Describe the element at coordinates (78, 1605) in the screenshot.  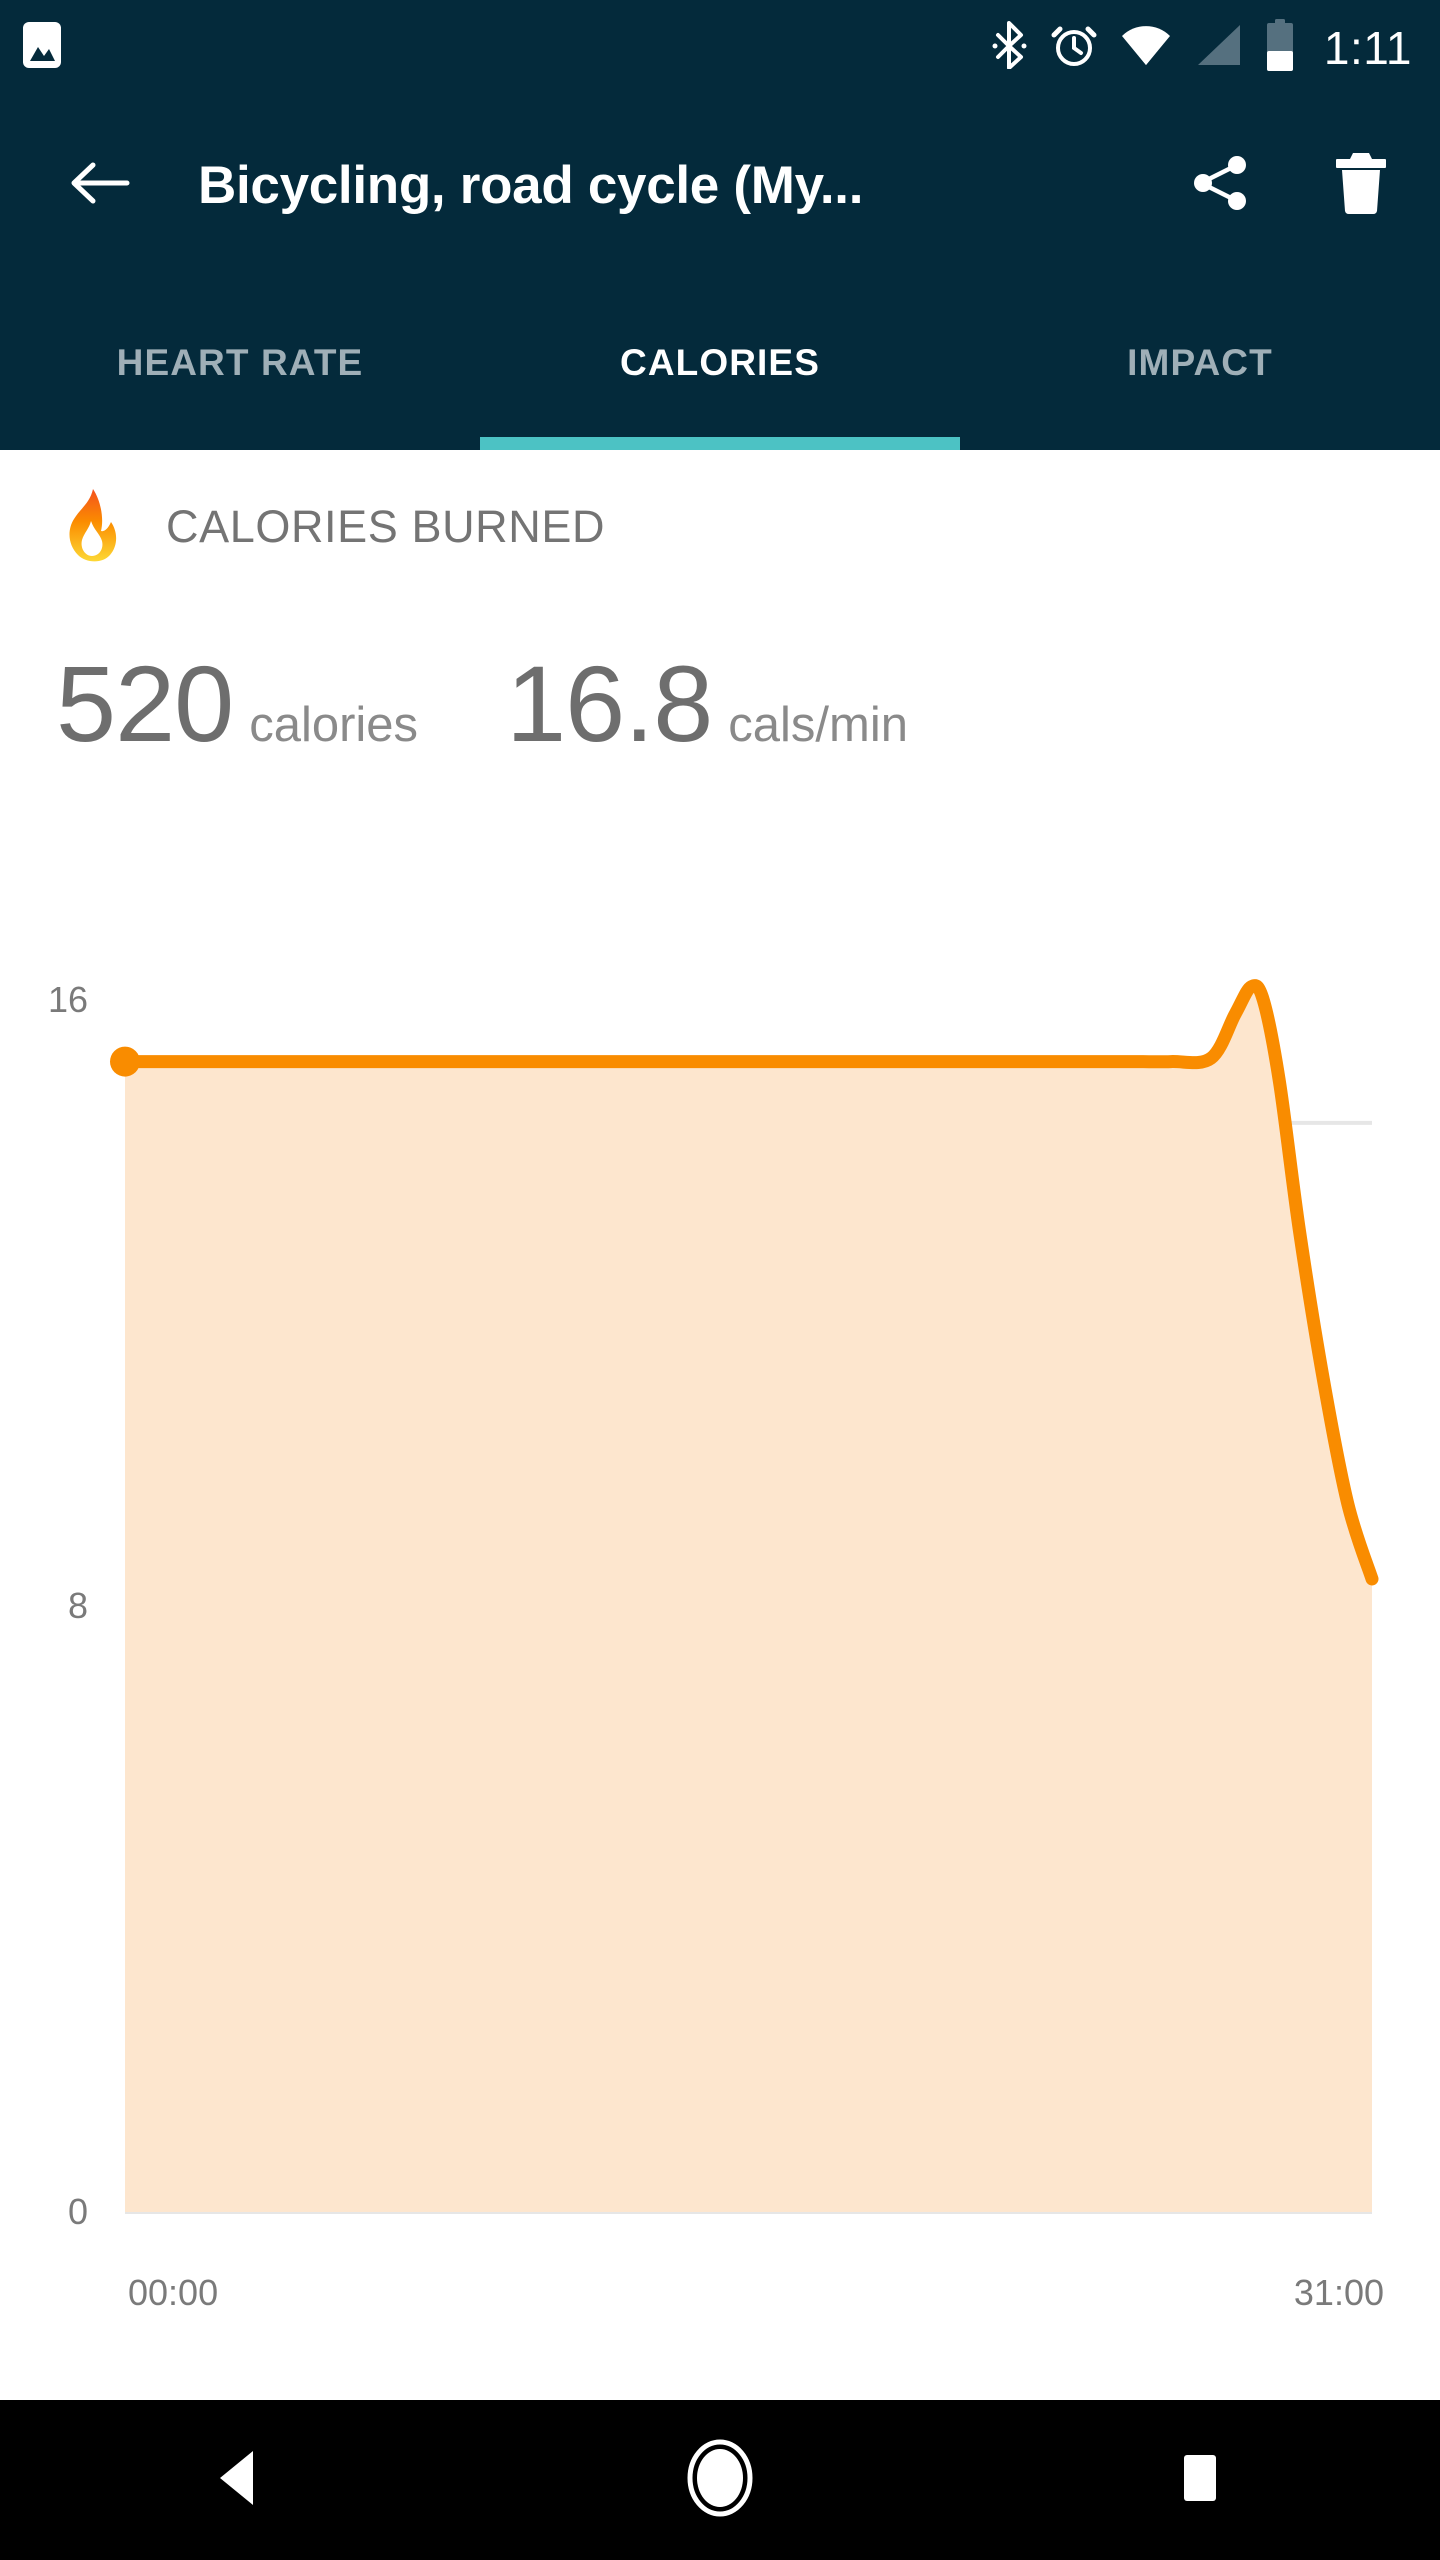
I see `y-axis-tick-8: 8` at that location.